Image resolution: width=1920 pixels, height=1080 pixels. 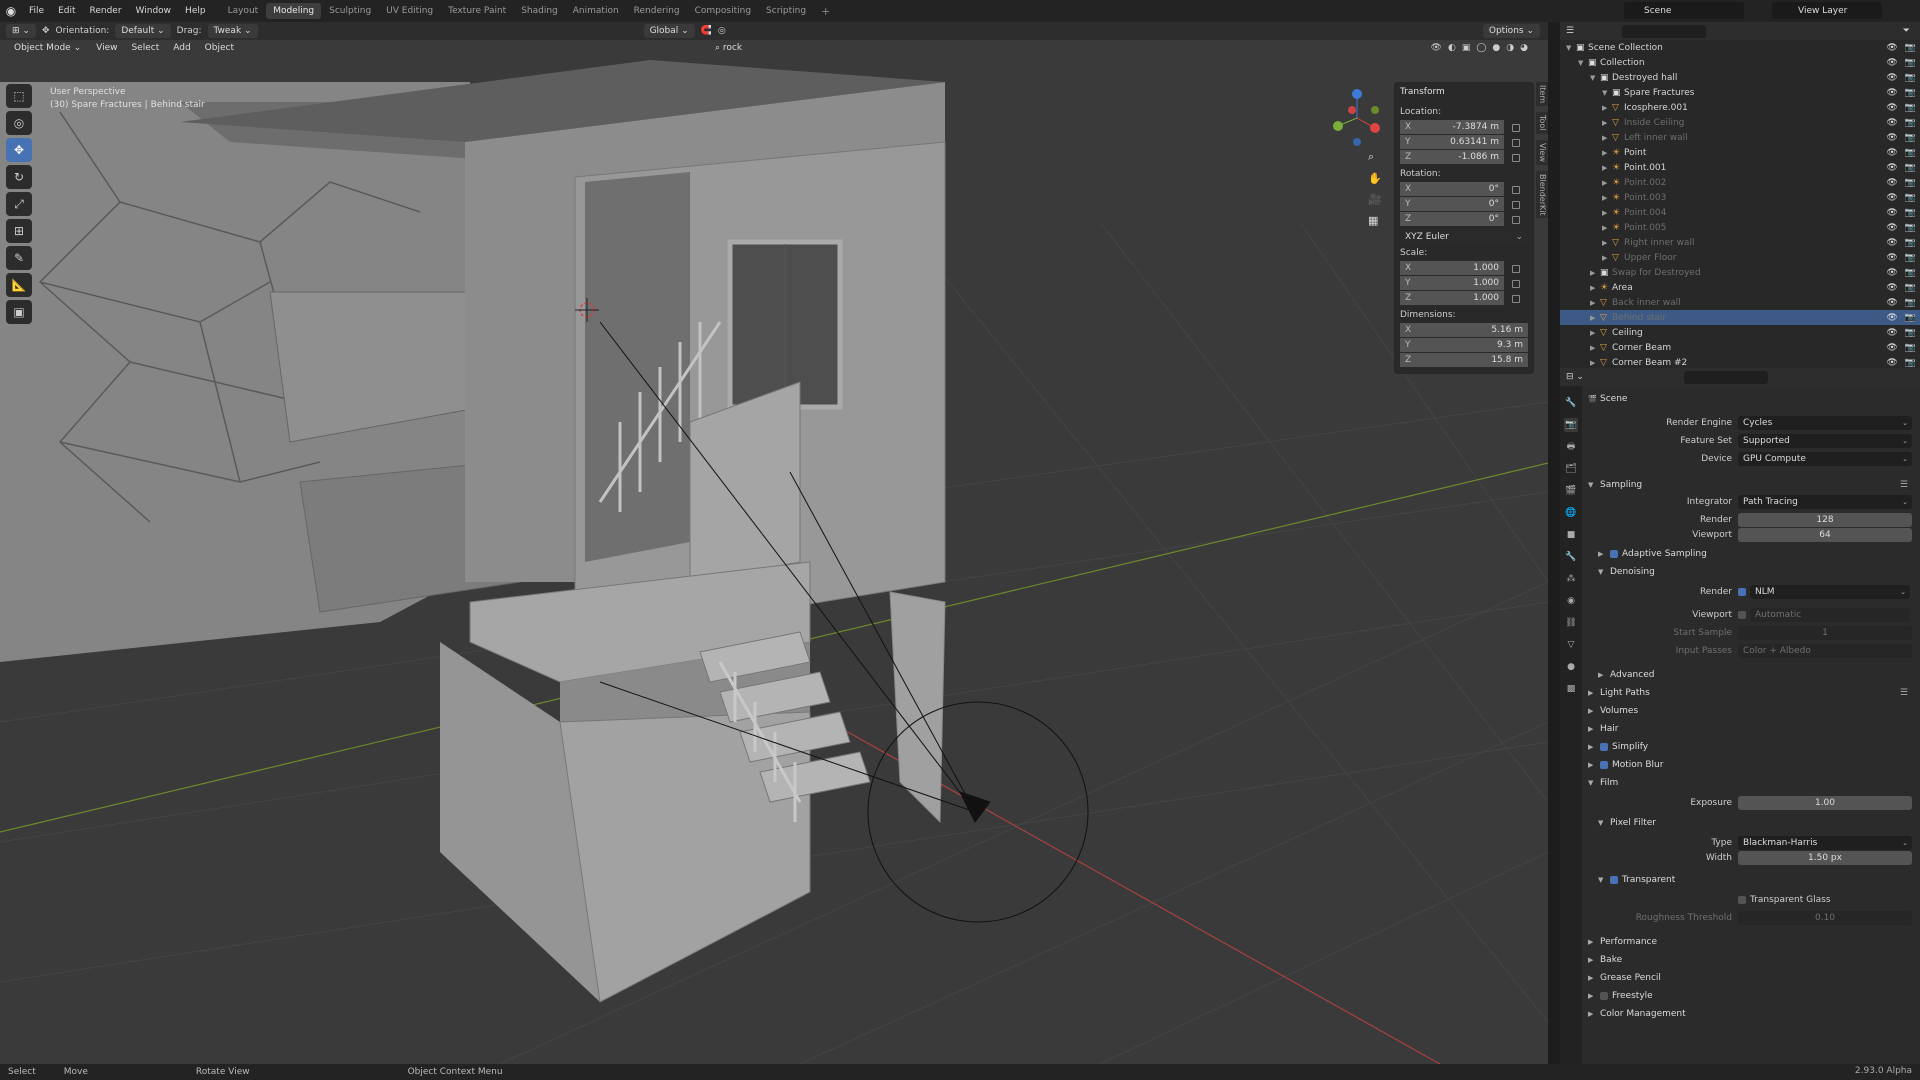 I want to click on editor-type-icon: ⊞ ⌄, so click(x=21, y=31).